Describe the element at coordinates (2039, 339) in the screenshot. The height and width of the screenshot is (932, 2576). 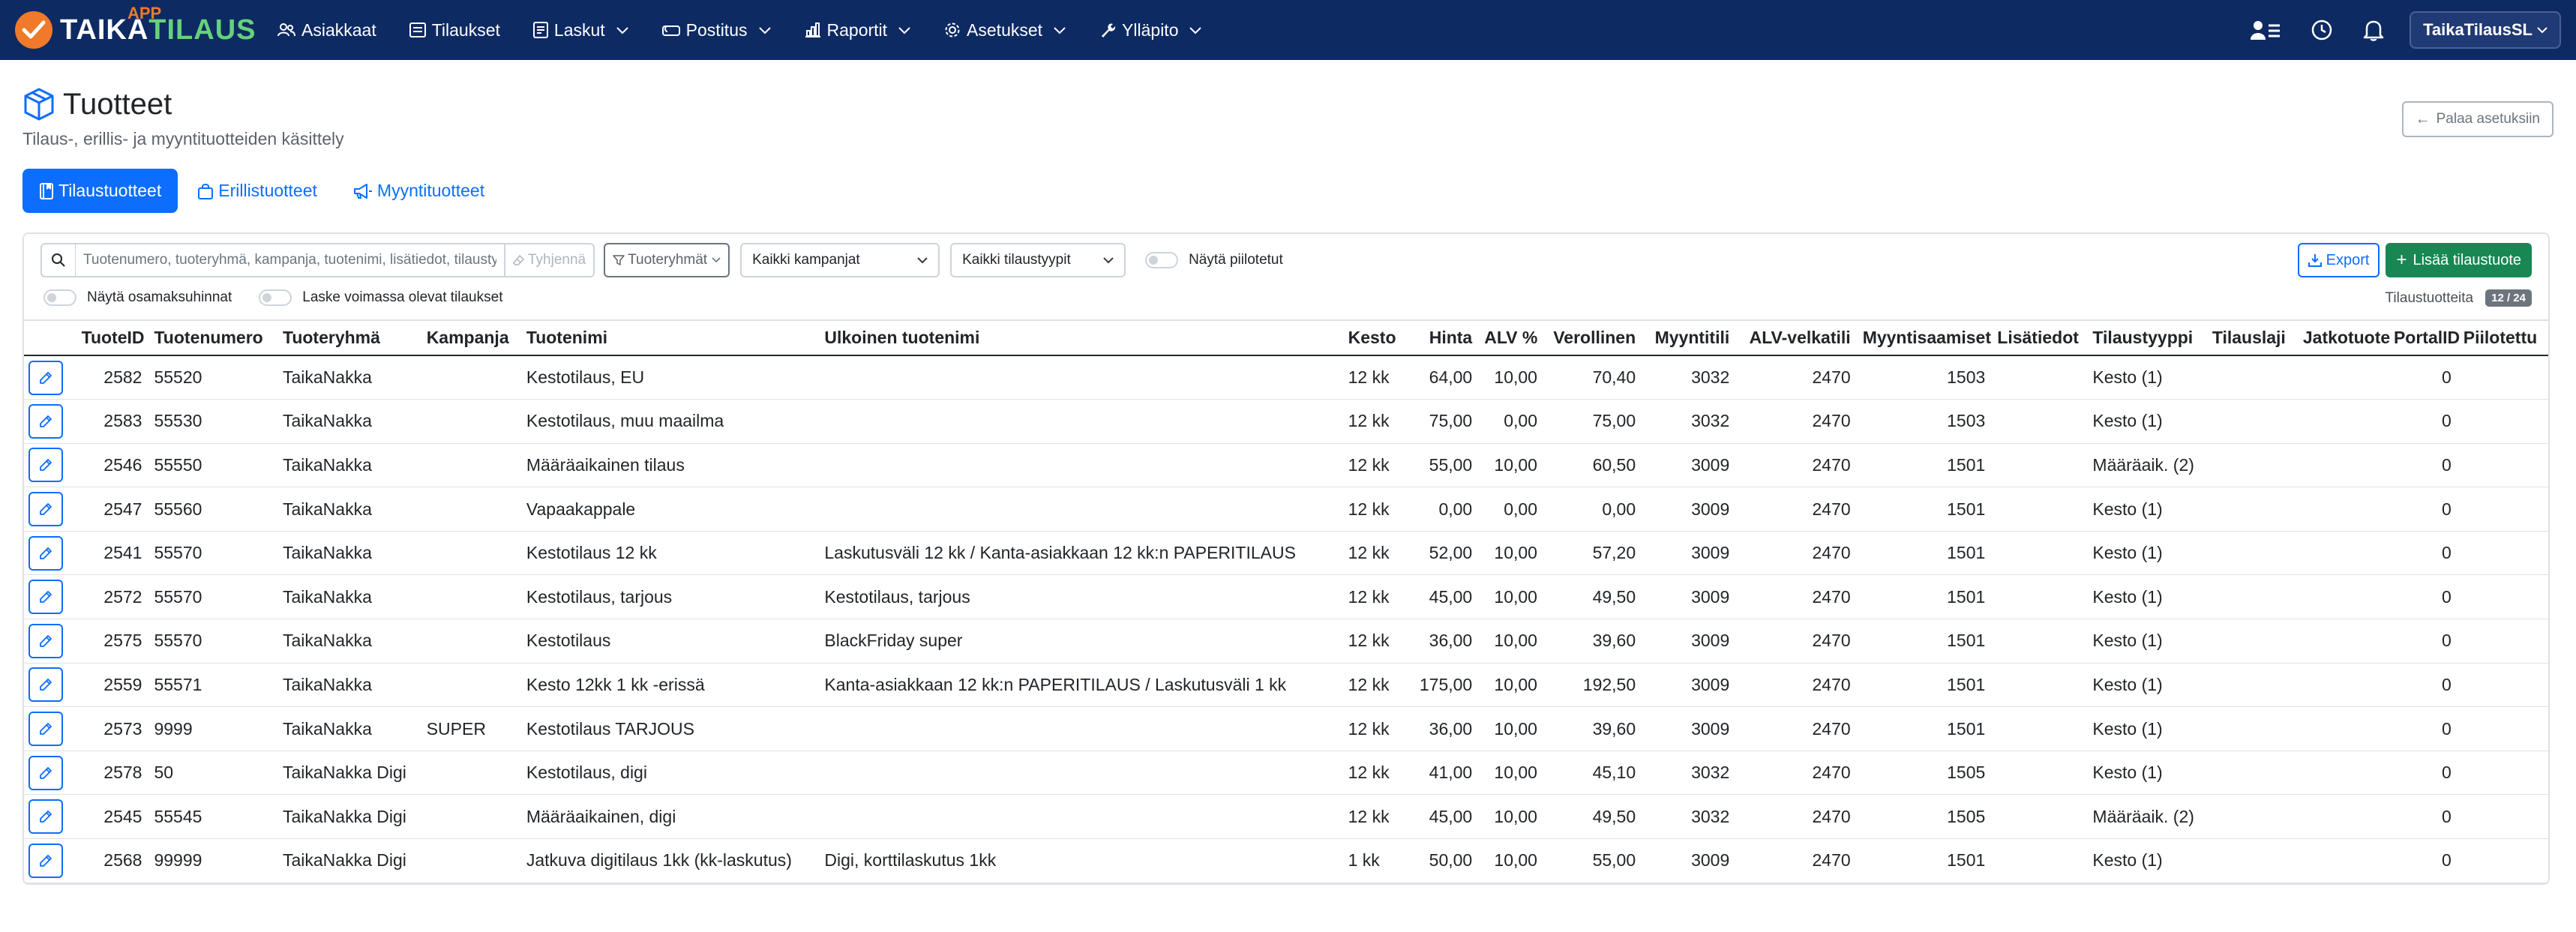
I see `column-header: Lisätiedot` at that location.